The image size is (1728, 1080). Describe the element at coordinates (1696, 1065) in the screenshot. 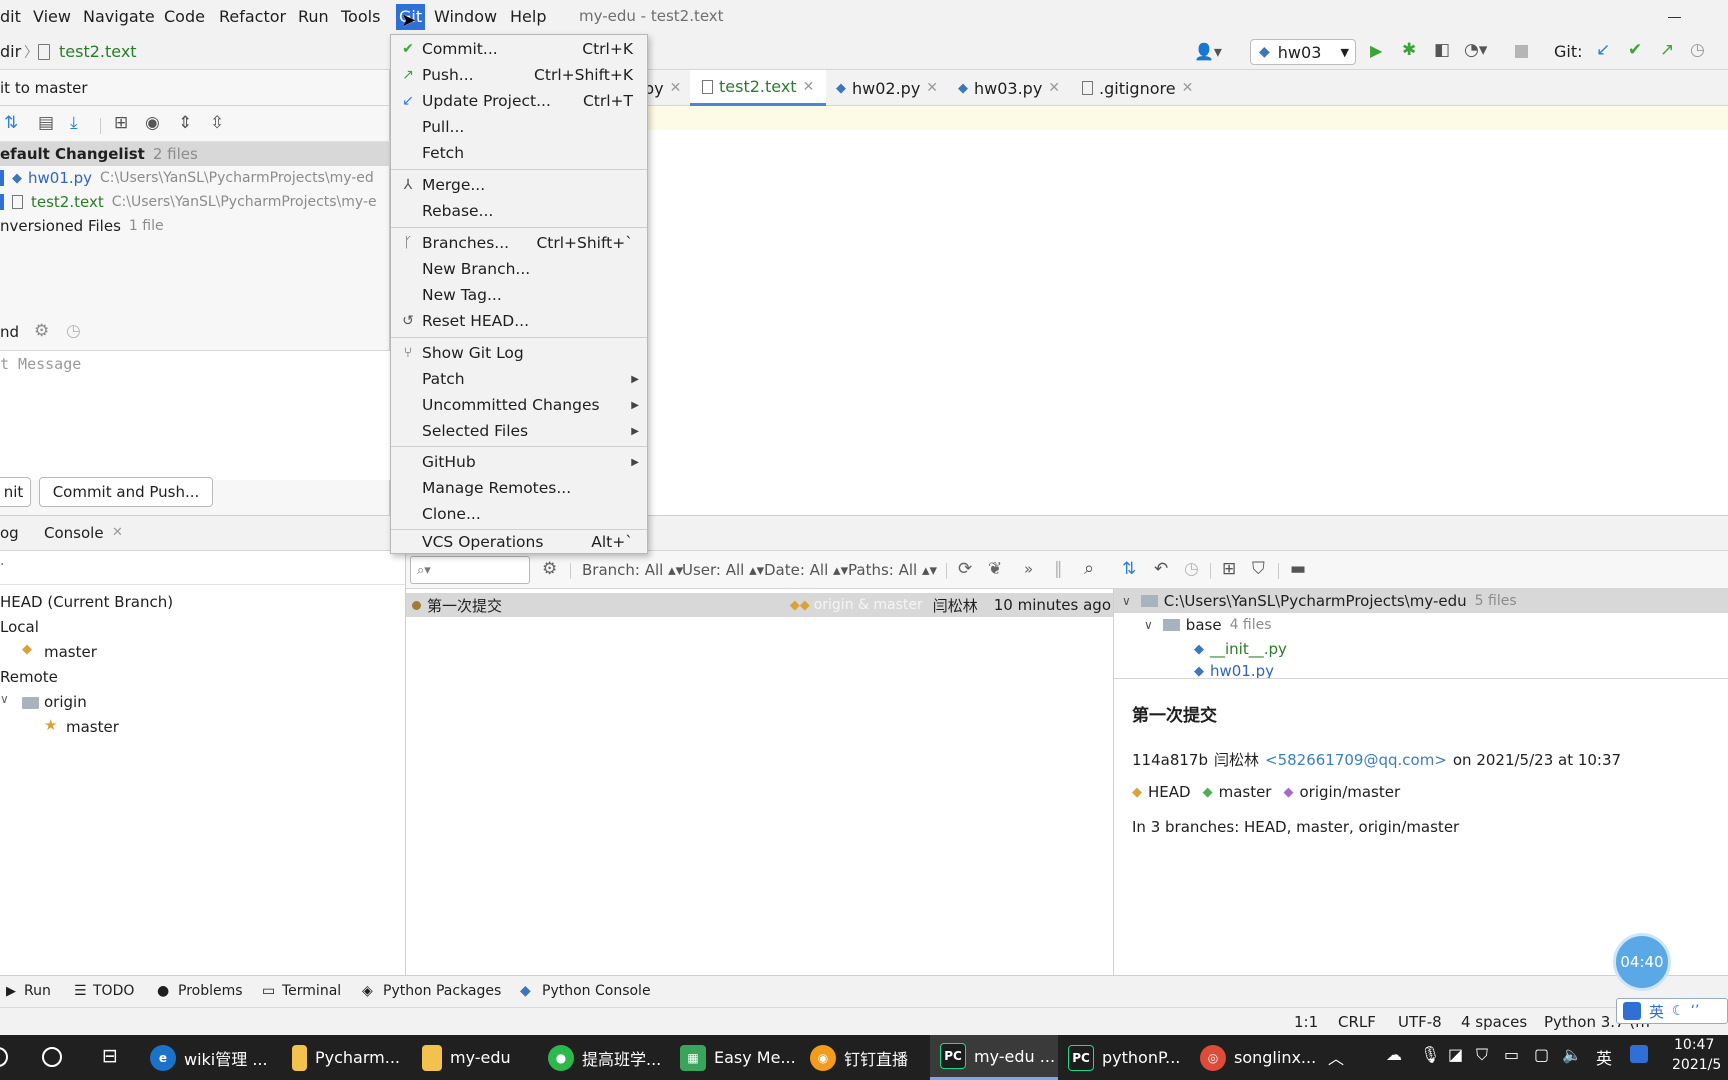

I see `clock-date: 2021/5` at that location.